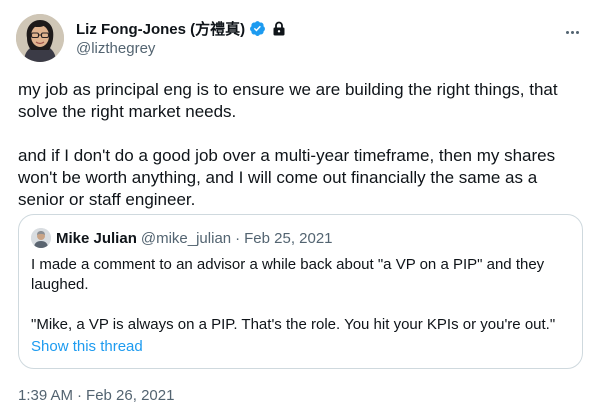 Image resolution: width=600 pixels, height=419 pixels. I want to click on verified-badge-icon, so click(257, 28).